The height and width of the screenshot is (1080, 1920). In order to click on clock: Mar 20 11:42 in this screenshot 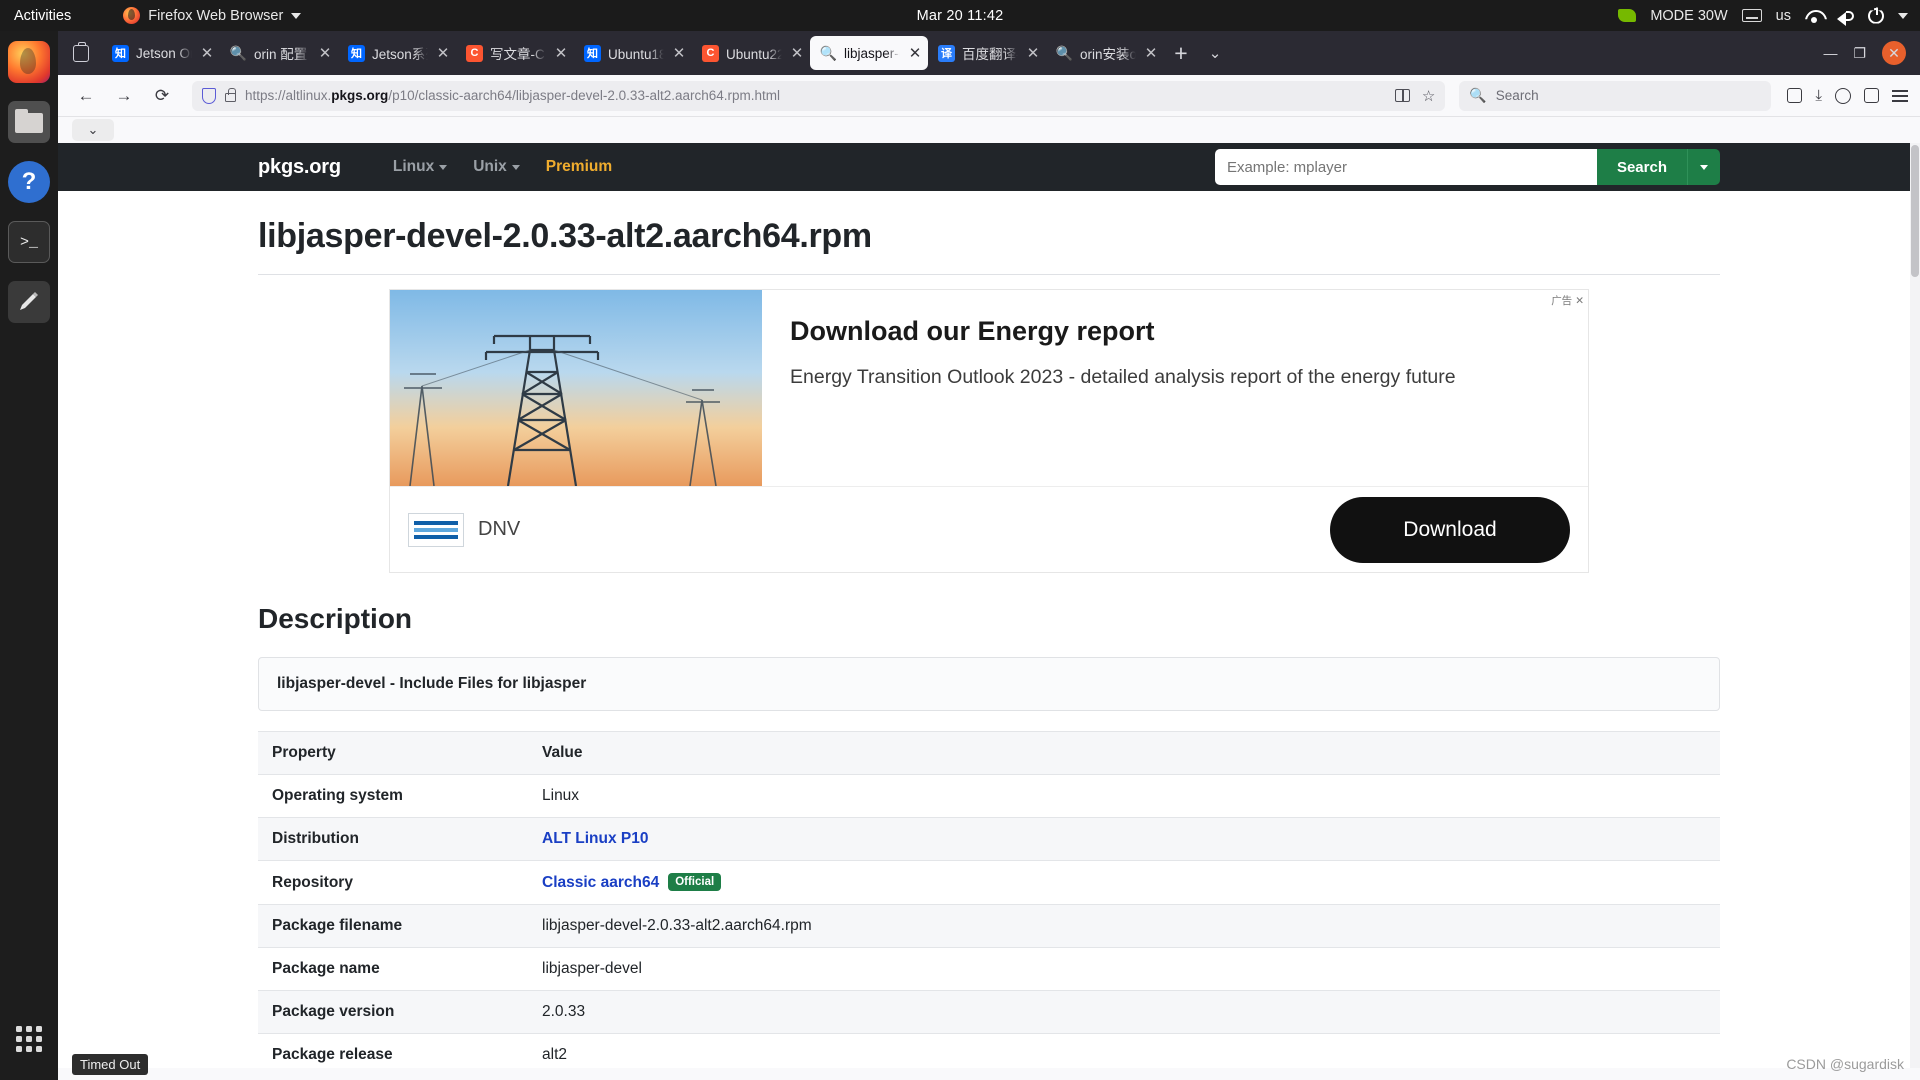, I will do `click(960, 16)`.